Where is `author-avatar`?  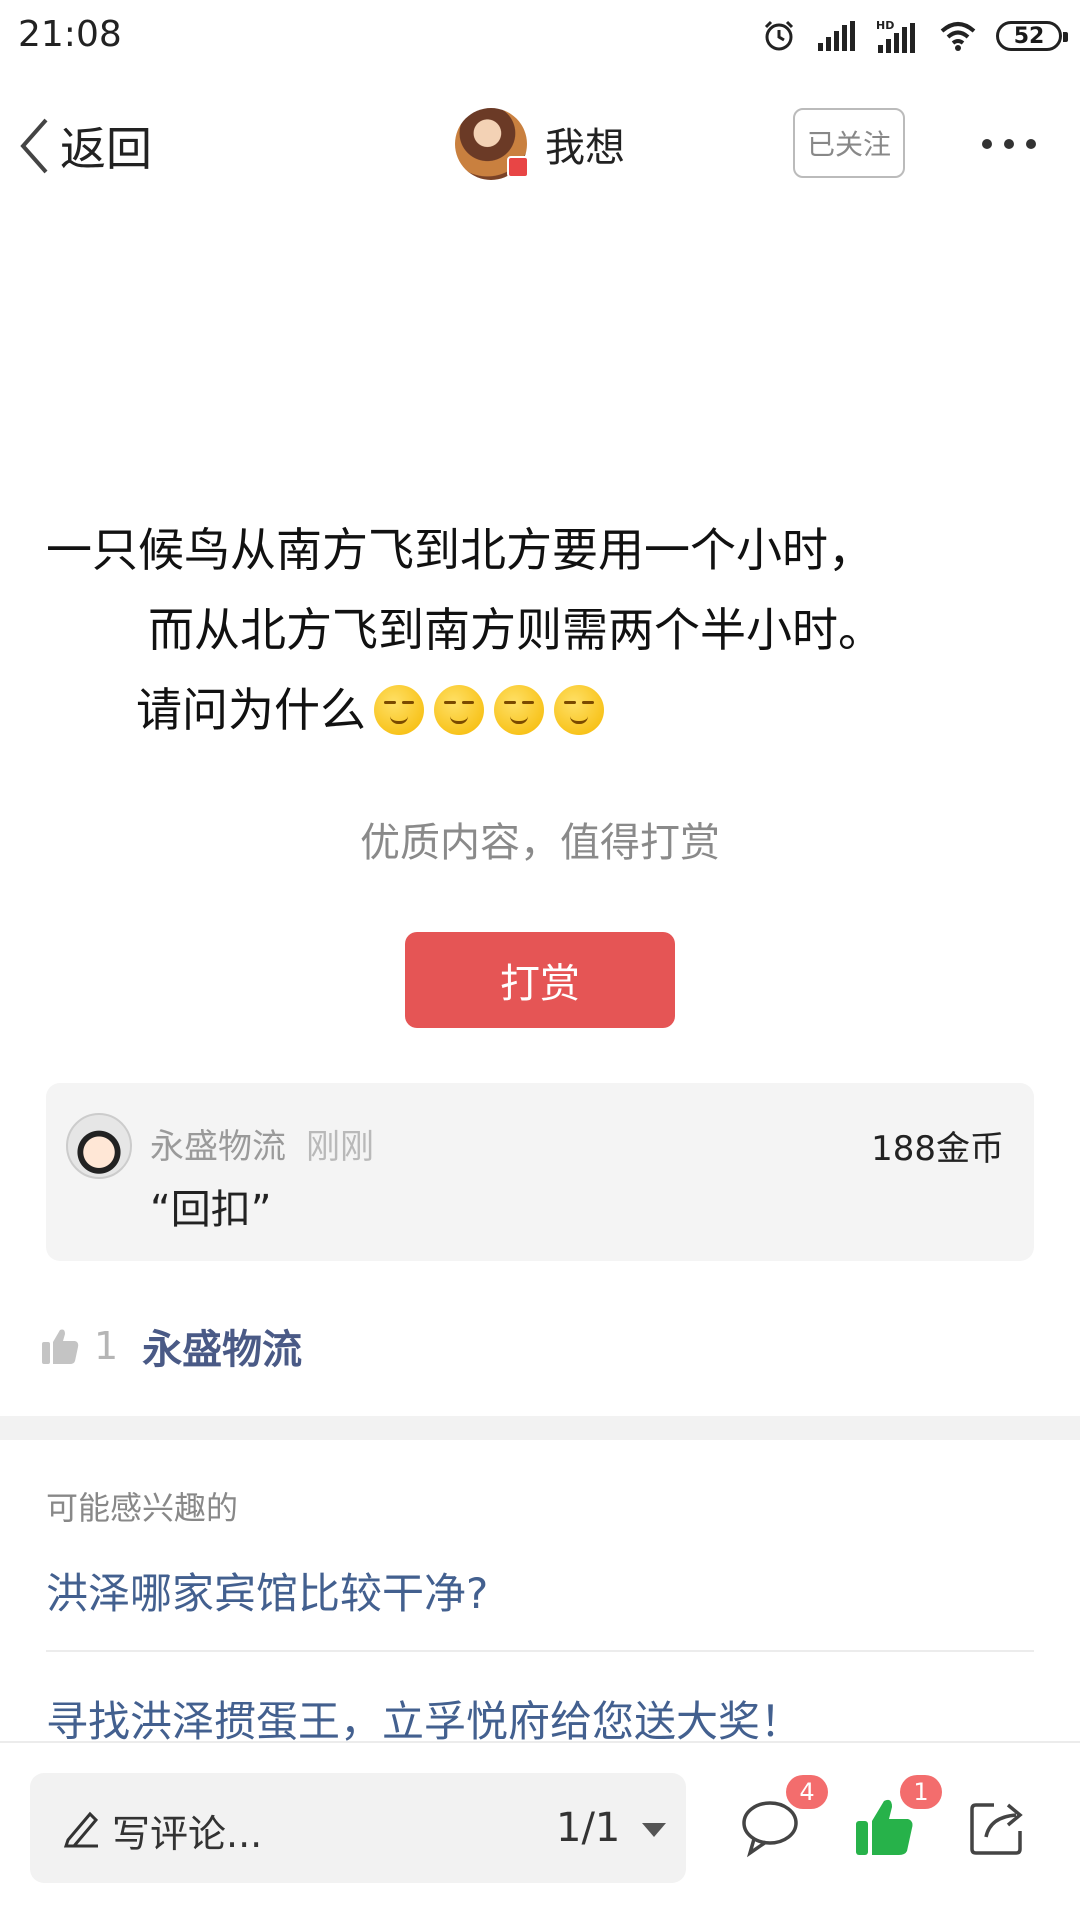 author-avatar is located at coordinates (492, 144).